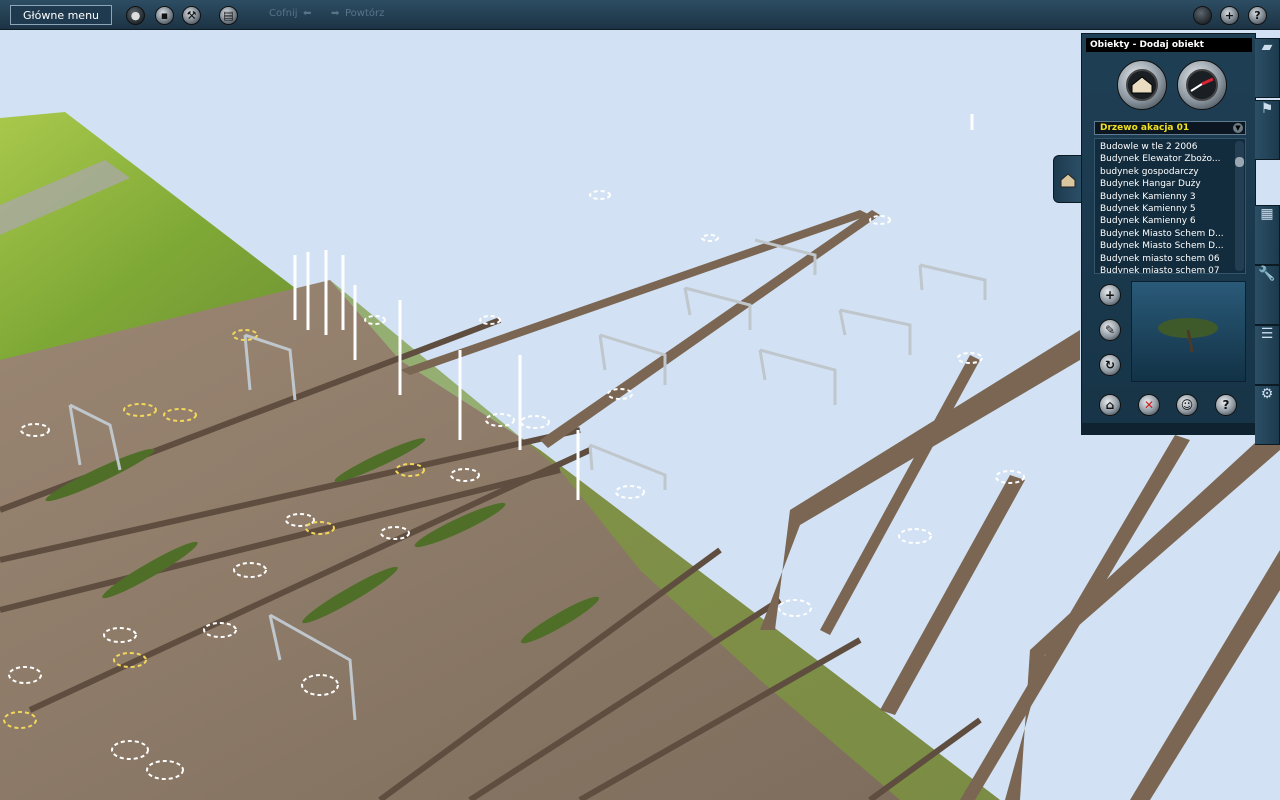 The width and height of the screenshot is (1280, 800). What do you see at coordinates (1167, 209) in the screenshot?
I see `list-item: Budynek Kamienny 5` at bounding box center [1167, 209].